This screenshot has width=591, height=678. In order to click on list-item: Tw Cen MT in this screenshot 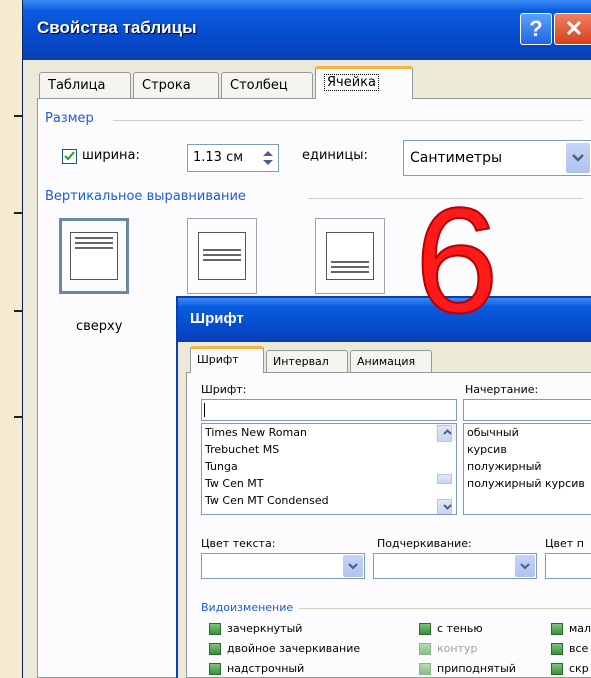, I will do `click(329, 483)`.